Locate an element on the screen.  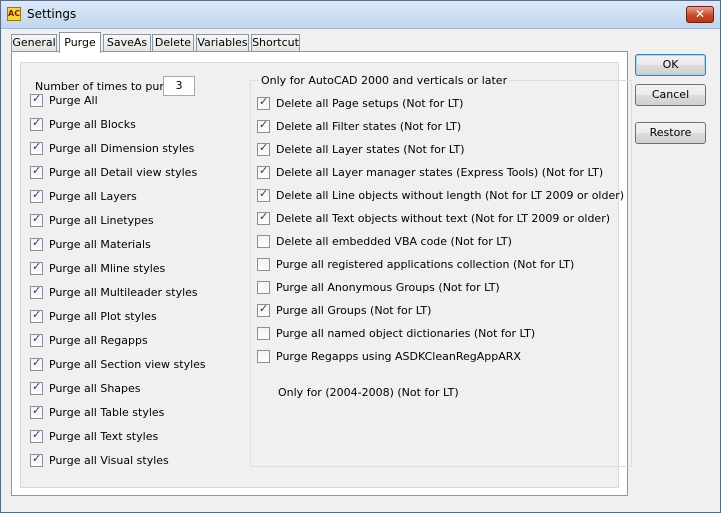
checkbox-label: Purge all Groups (Not for LT) is located at coordinates (354, 310).